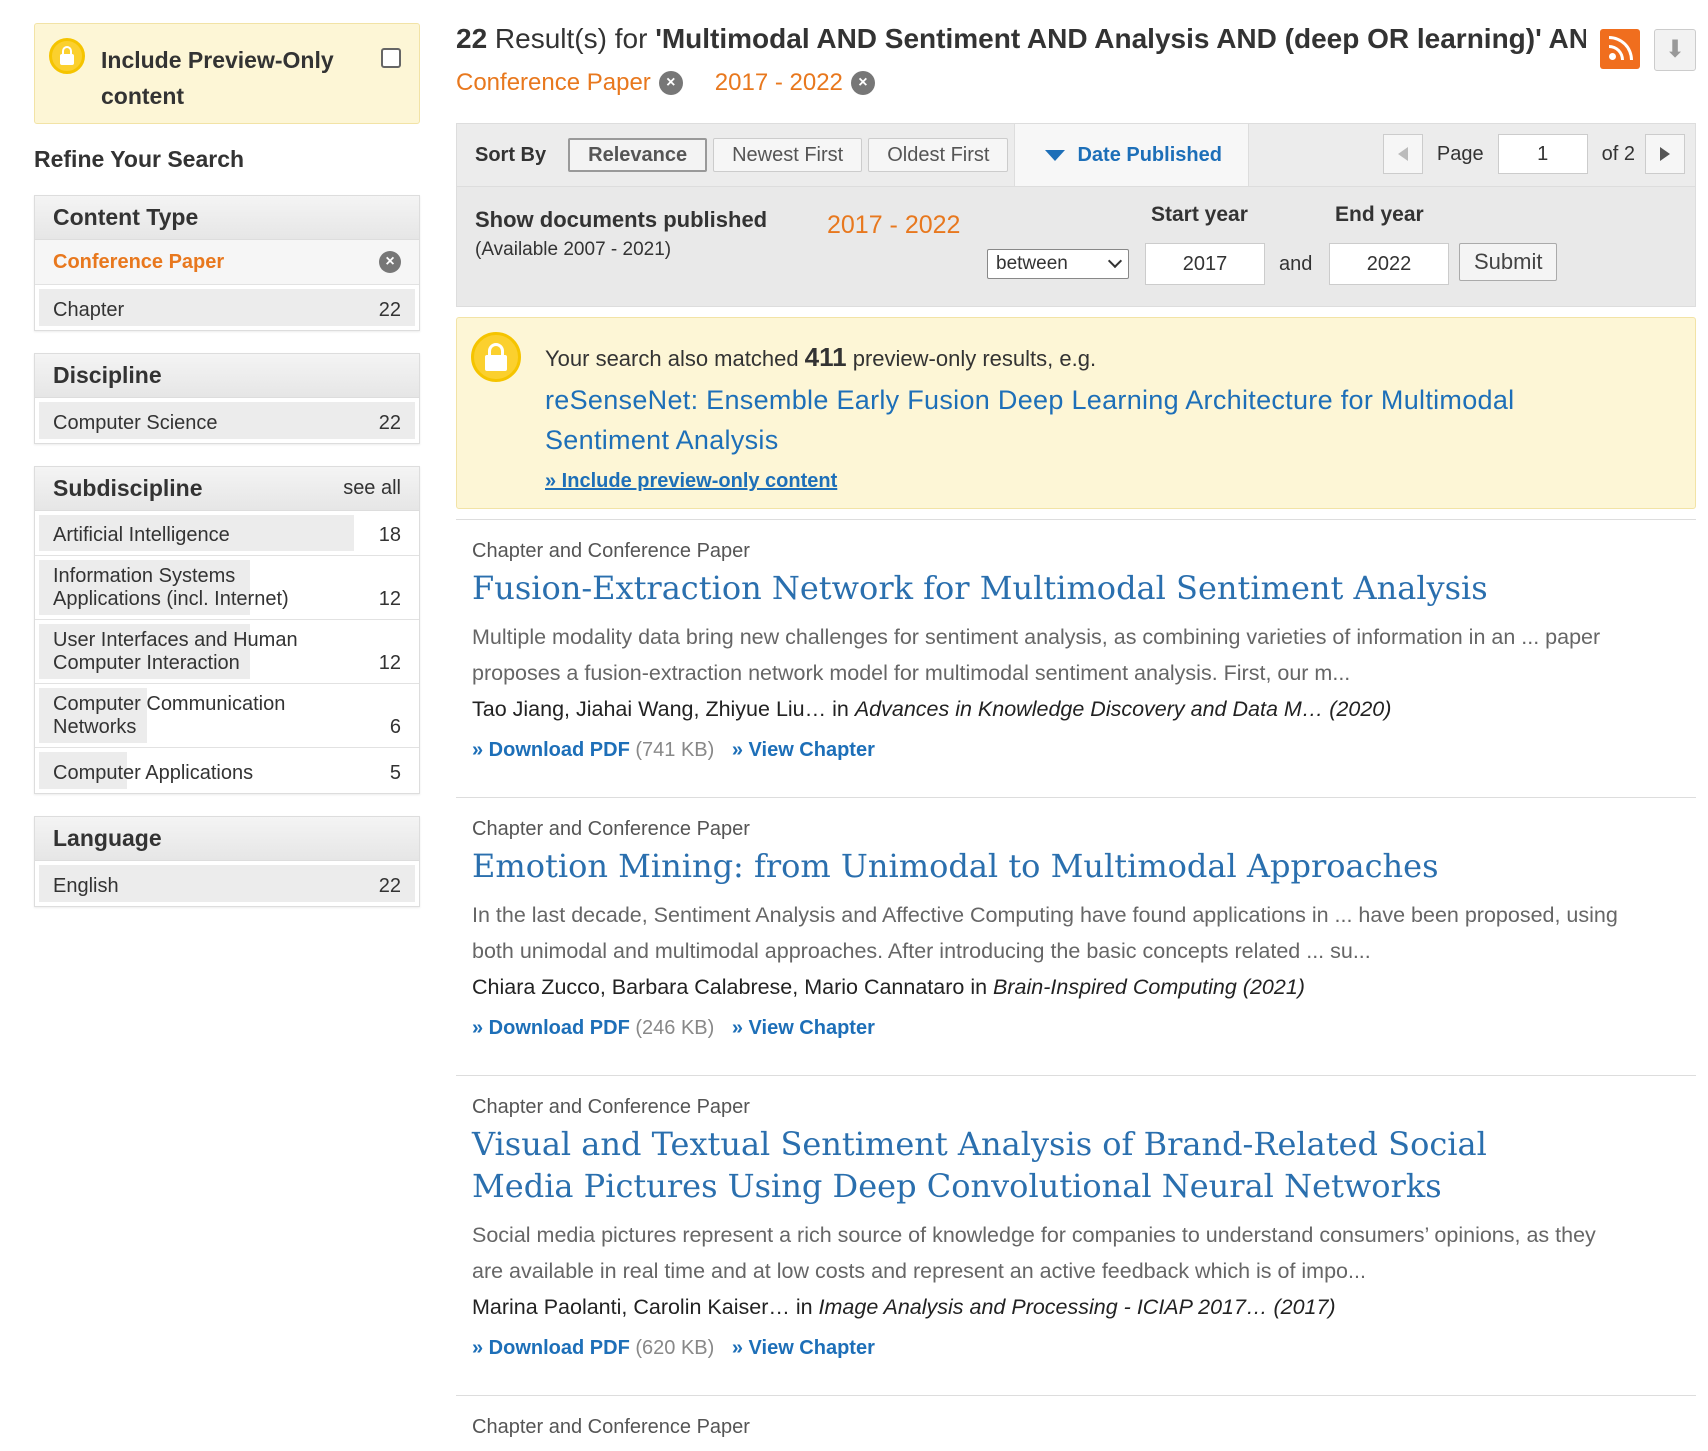  What do you see at coordinates (621, 219) in the screenshot?
I see `date-filter-title: Show documents published` at bounding box center [621, 219].